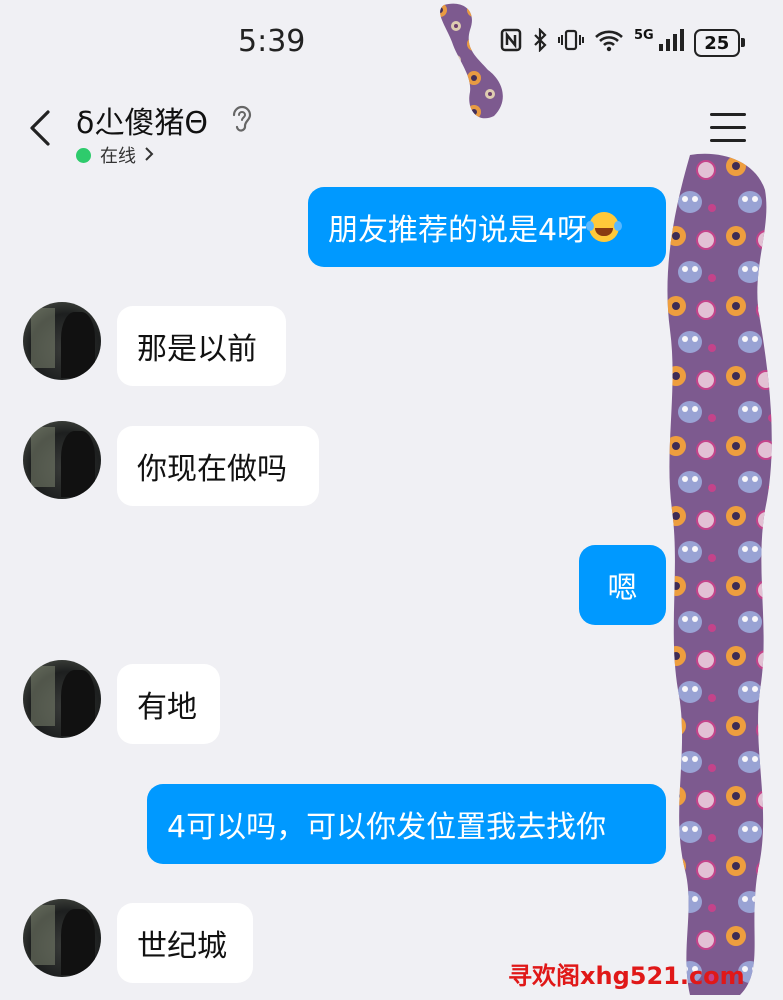 The image size is (783, 1000). Describe the element at coordinates (118, 156) in the screenshot. I see `online-status-label: 在线` at that location.